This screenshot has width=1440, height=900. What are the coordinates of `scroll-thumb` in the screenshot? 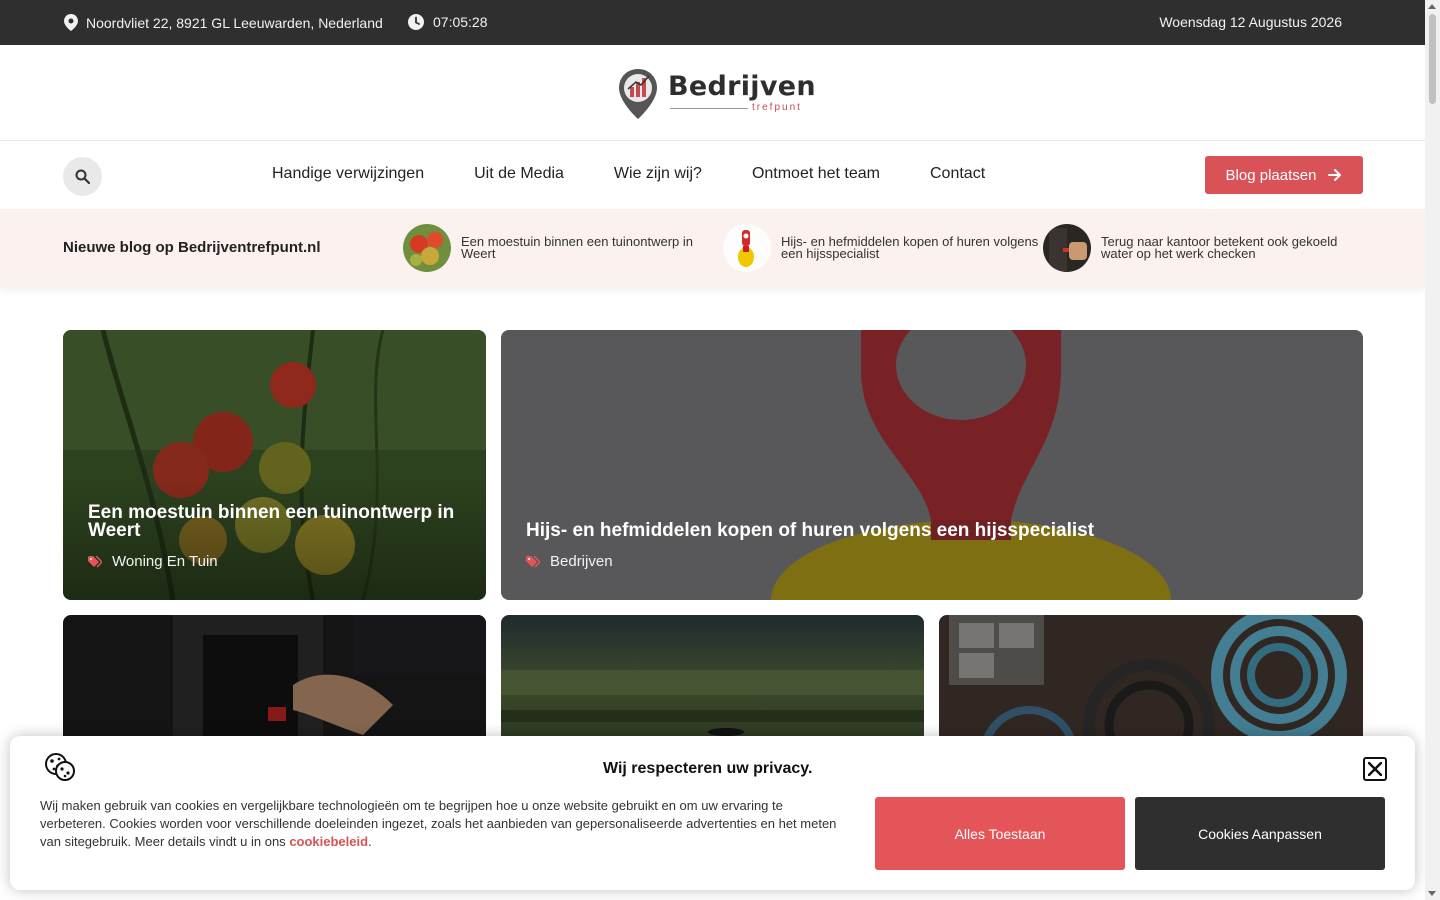 It's located at (1432, 59).